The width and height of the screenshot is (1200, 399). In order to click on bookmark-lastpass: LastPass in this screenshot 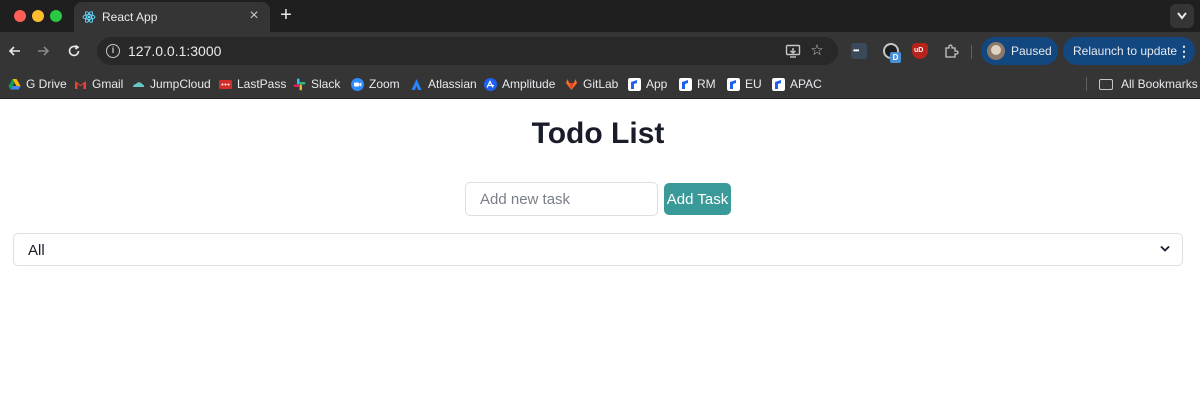, I will do `click(252, 84)`.